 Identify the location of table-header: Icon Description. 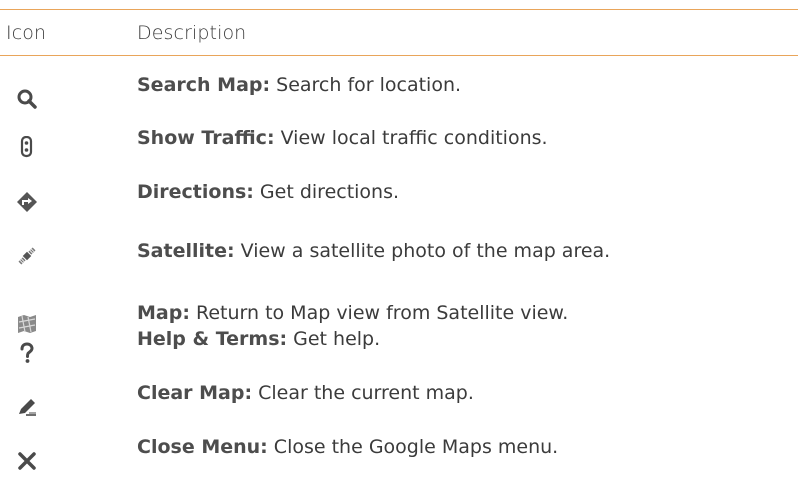
(399, 32).